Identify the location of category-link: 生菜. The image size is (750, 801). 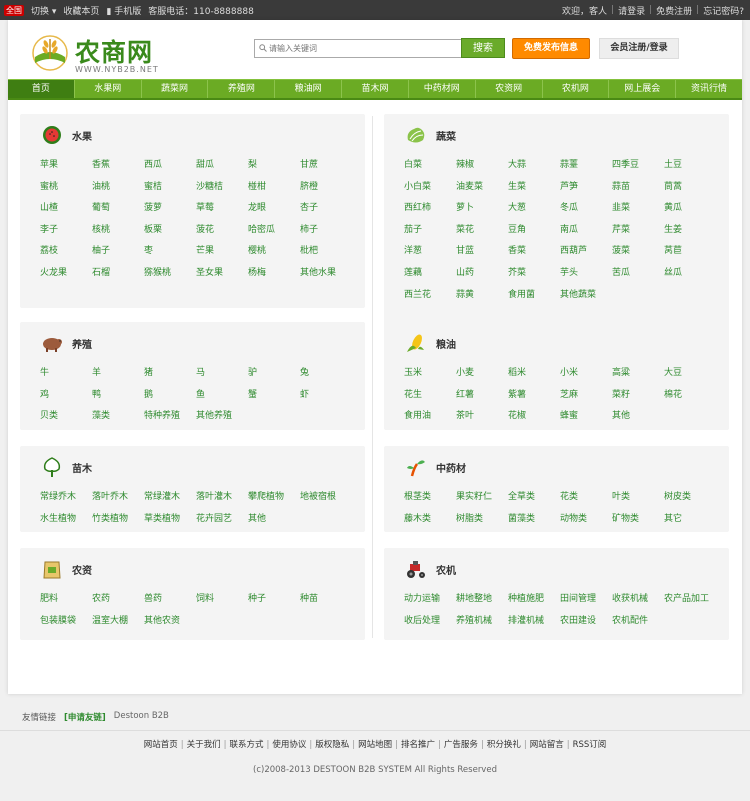
(534, 190).